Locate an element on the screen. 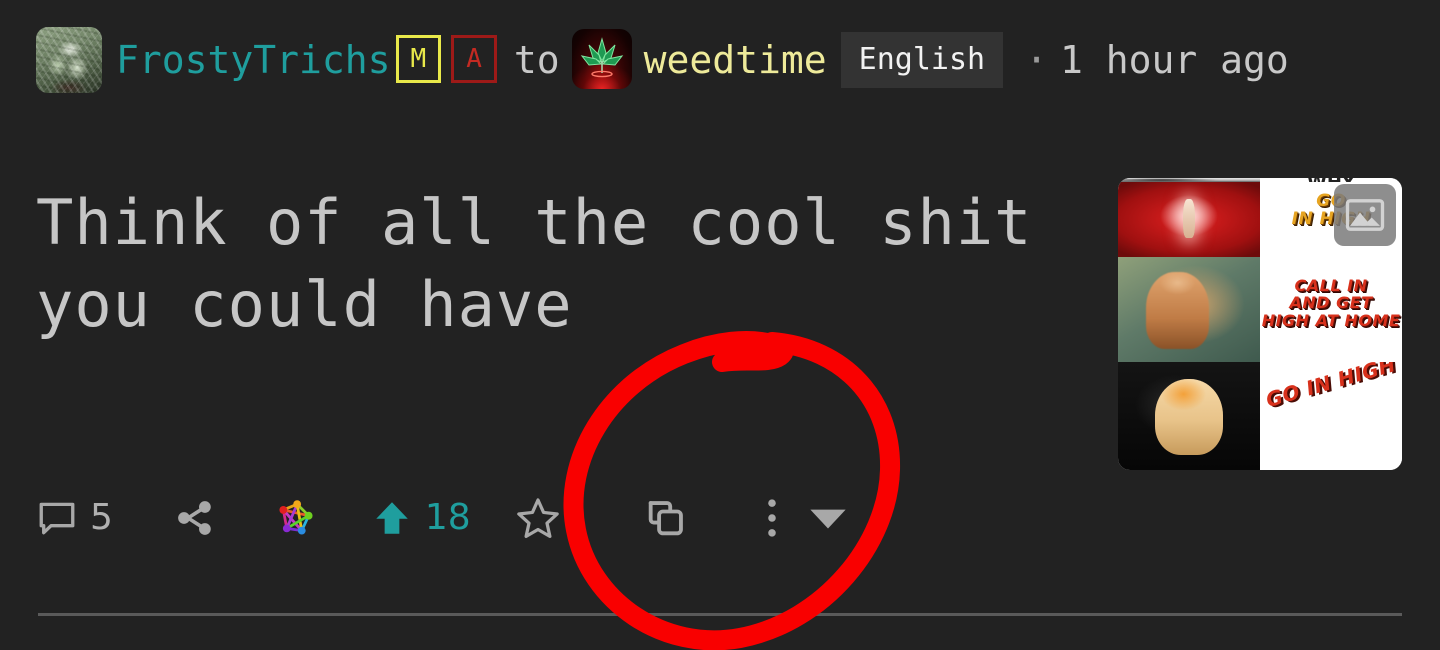  arrow-up-icon is located at coordinates (392, 518).